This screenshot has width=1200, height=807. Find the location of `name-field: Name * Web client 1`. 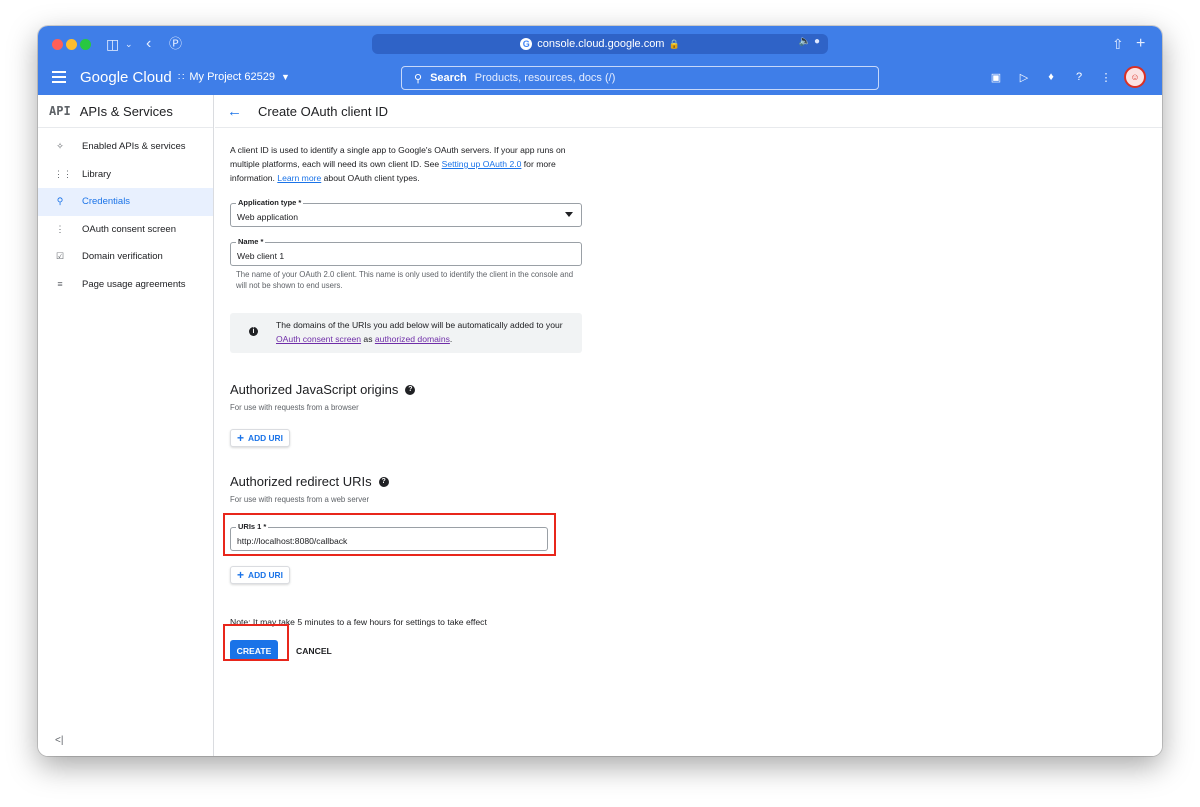

name-field: Name * Web client 1 is located at coordinates (406, 251).